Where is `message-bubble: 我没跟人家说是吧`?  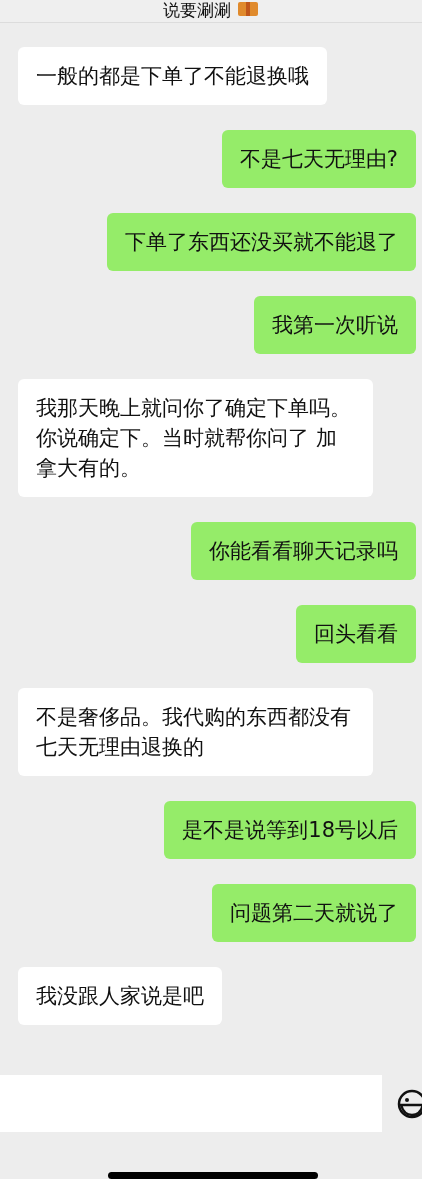 message-bubble: 我没跟人家说是吧 is located at coordinates (120, 995).